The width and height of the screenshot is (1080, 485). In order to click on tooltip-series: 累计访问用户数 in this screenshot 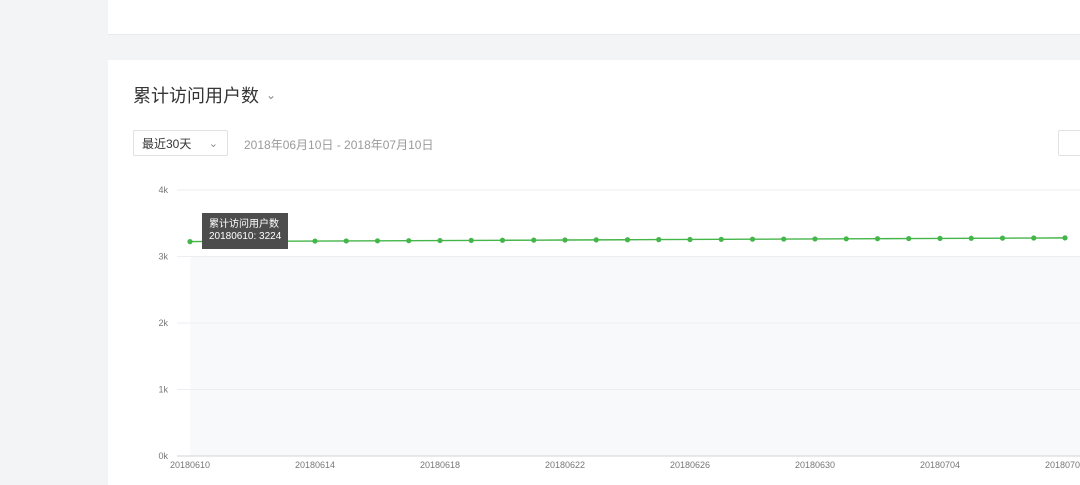, I will do `click(244, 224)`.